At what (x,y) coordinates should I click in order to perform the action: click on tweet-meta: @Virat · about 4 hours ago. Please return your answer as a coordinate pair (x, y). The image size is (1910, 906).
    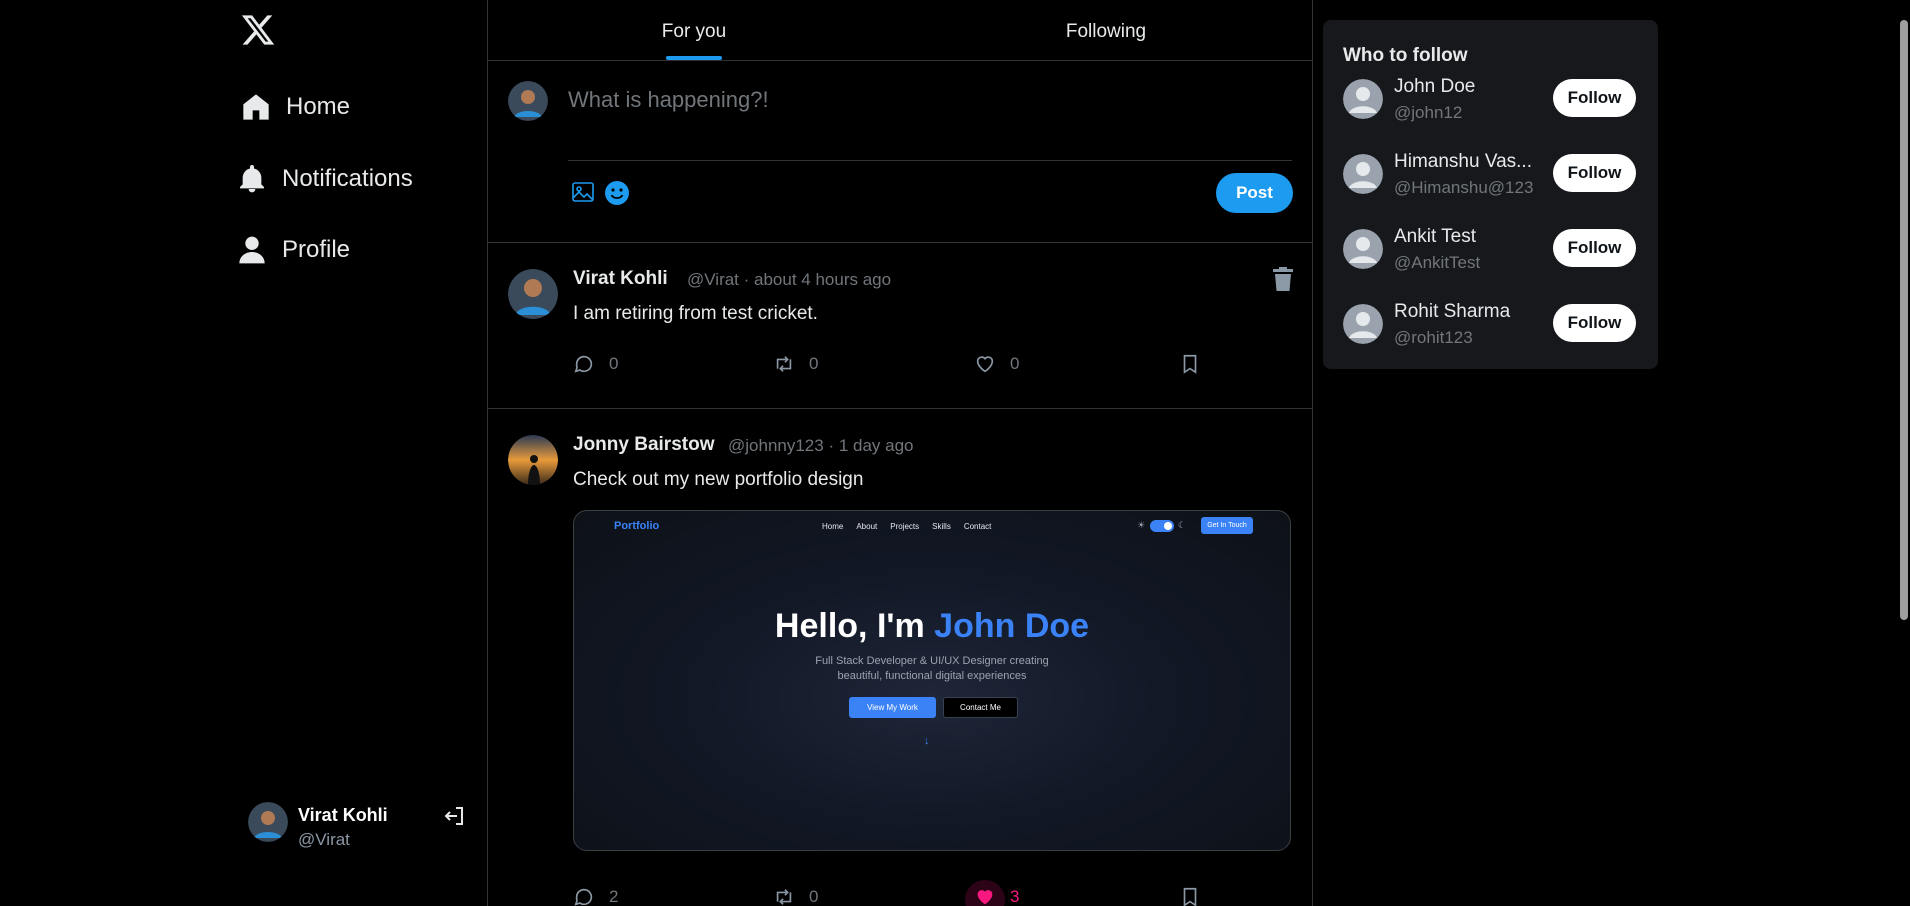
    Looking at the image, I should click on (789, 279).